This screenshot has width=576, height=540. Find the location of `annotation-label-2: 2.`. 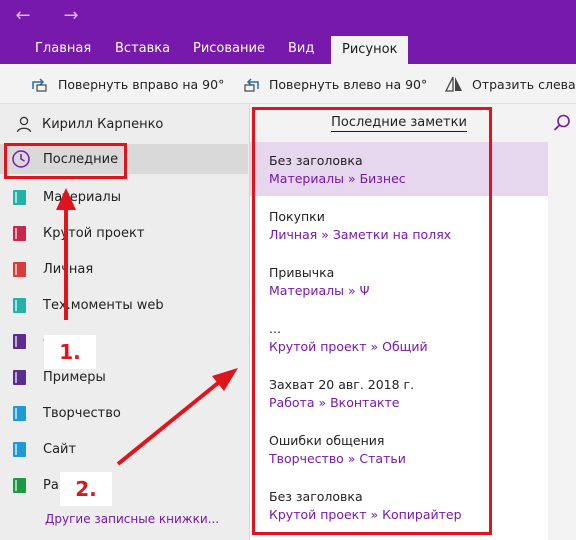

annotation-label-2: 2. is located at coordinates (86, 489).